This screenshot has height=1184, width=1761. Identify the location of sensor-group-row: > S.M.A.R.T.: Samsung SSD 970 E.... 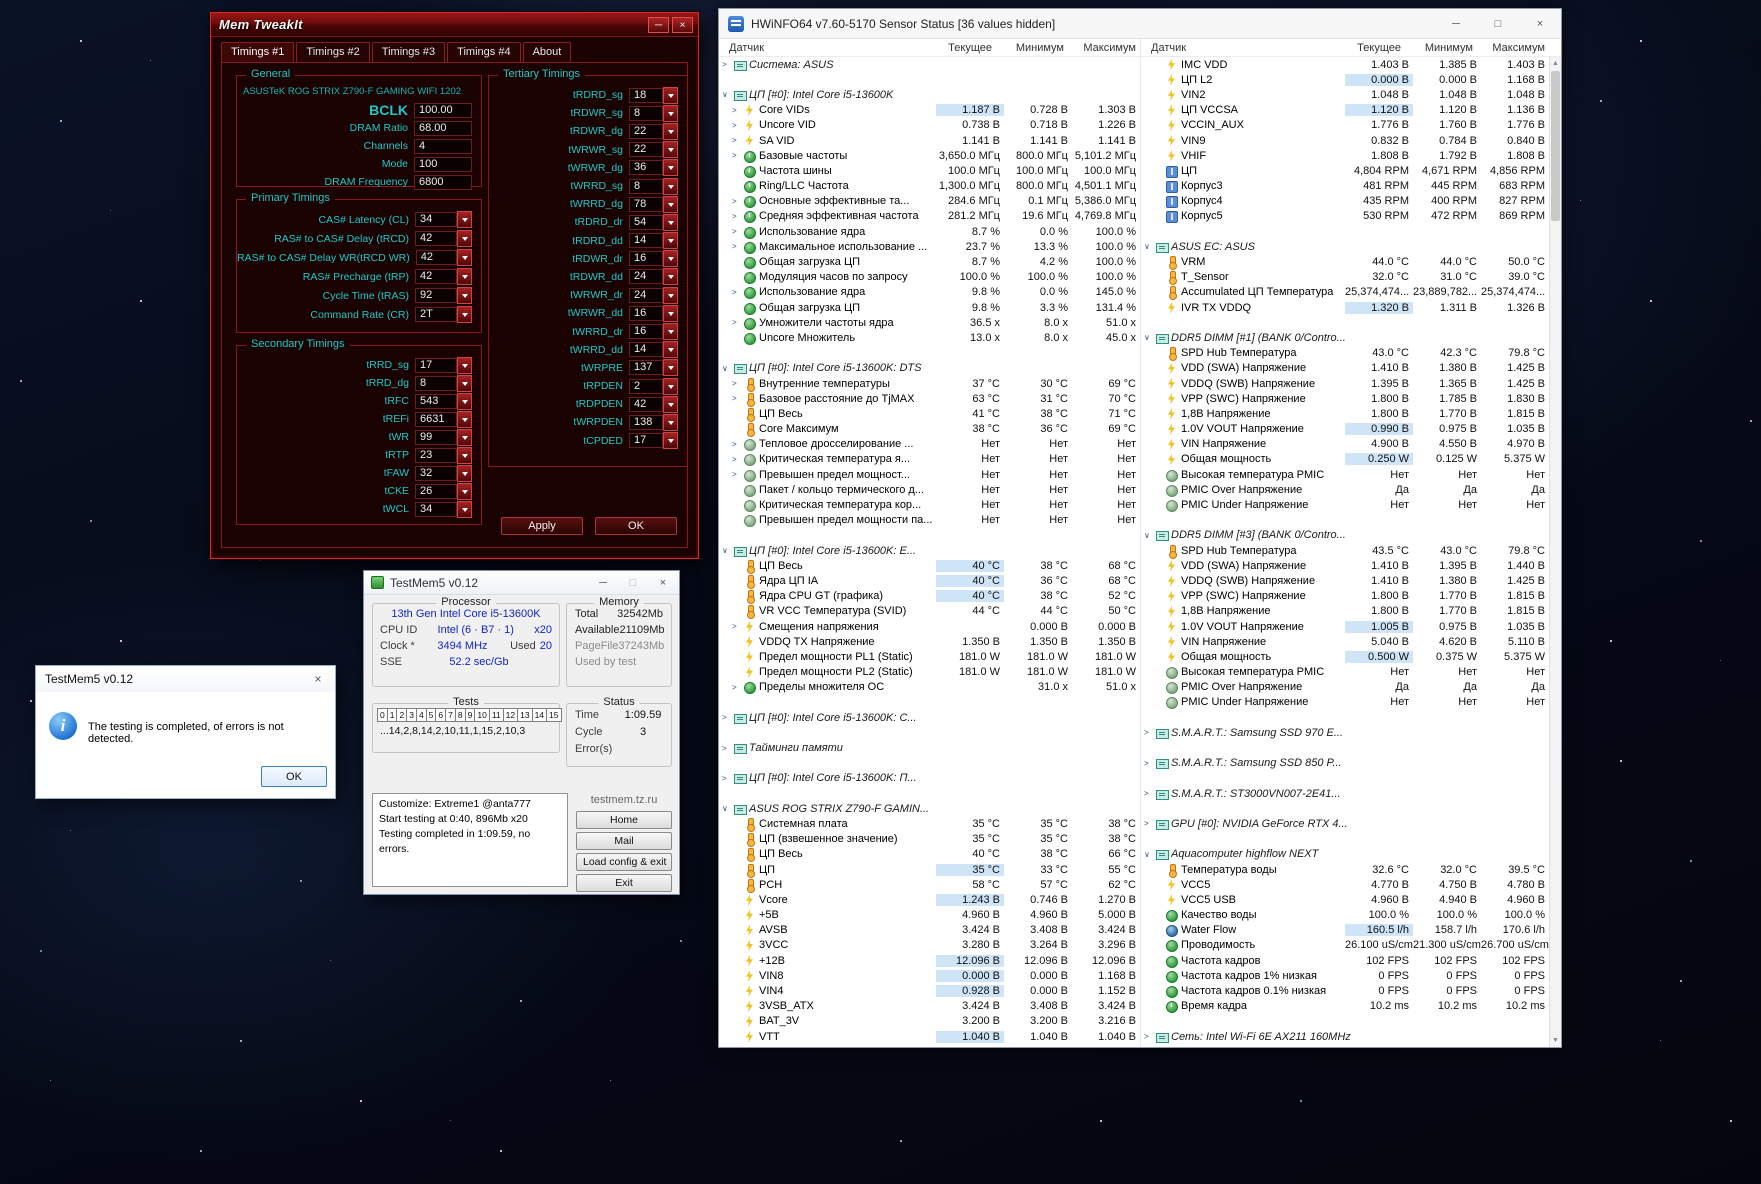
(1345, 732).